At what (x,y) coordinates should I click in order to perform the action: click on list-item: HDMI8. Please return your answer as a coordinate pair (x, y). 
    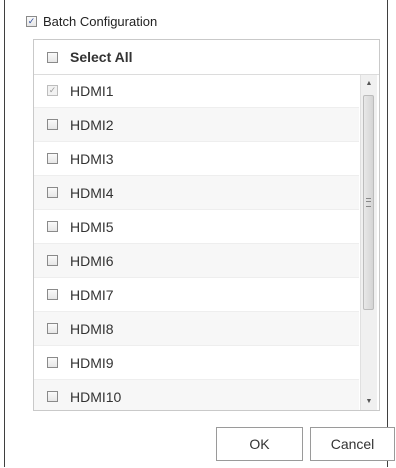
    Looking at the image, I should click on (196, 329).